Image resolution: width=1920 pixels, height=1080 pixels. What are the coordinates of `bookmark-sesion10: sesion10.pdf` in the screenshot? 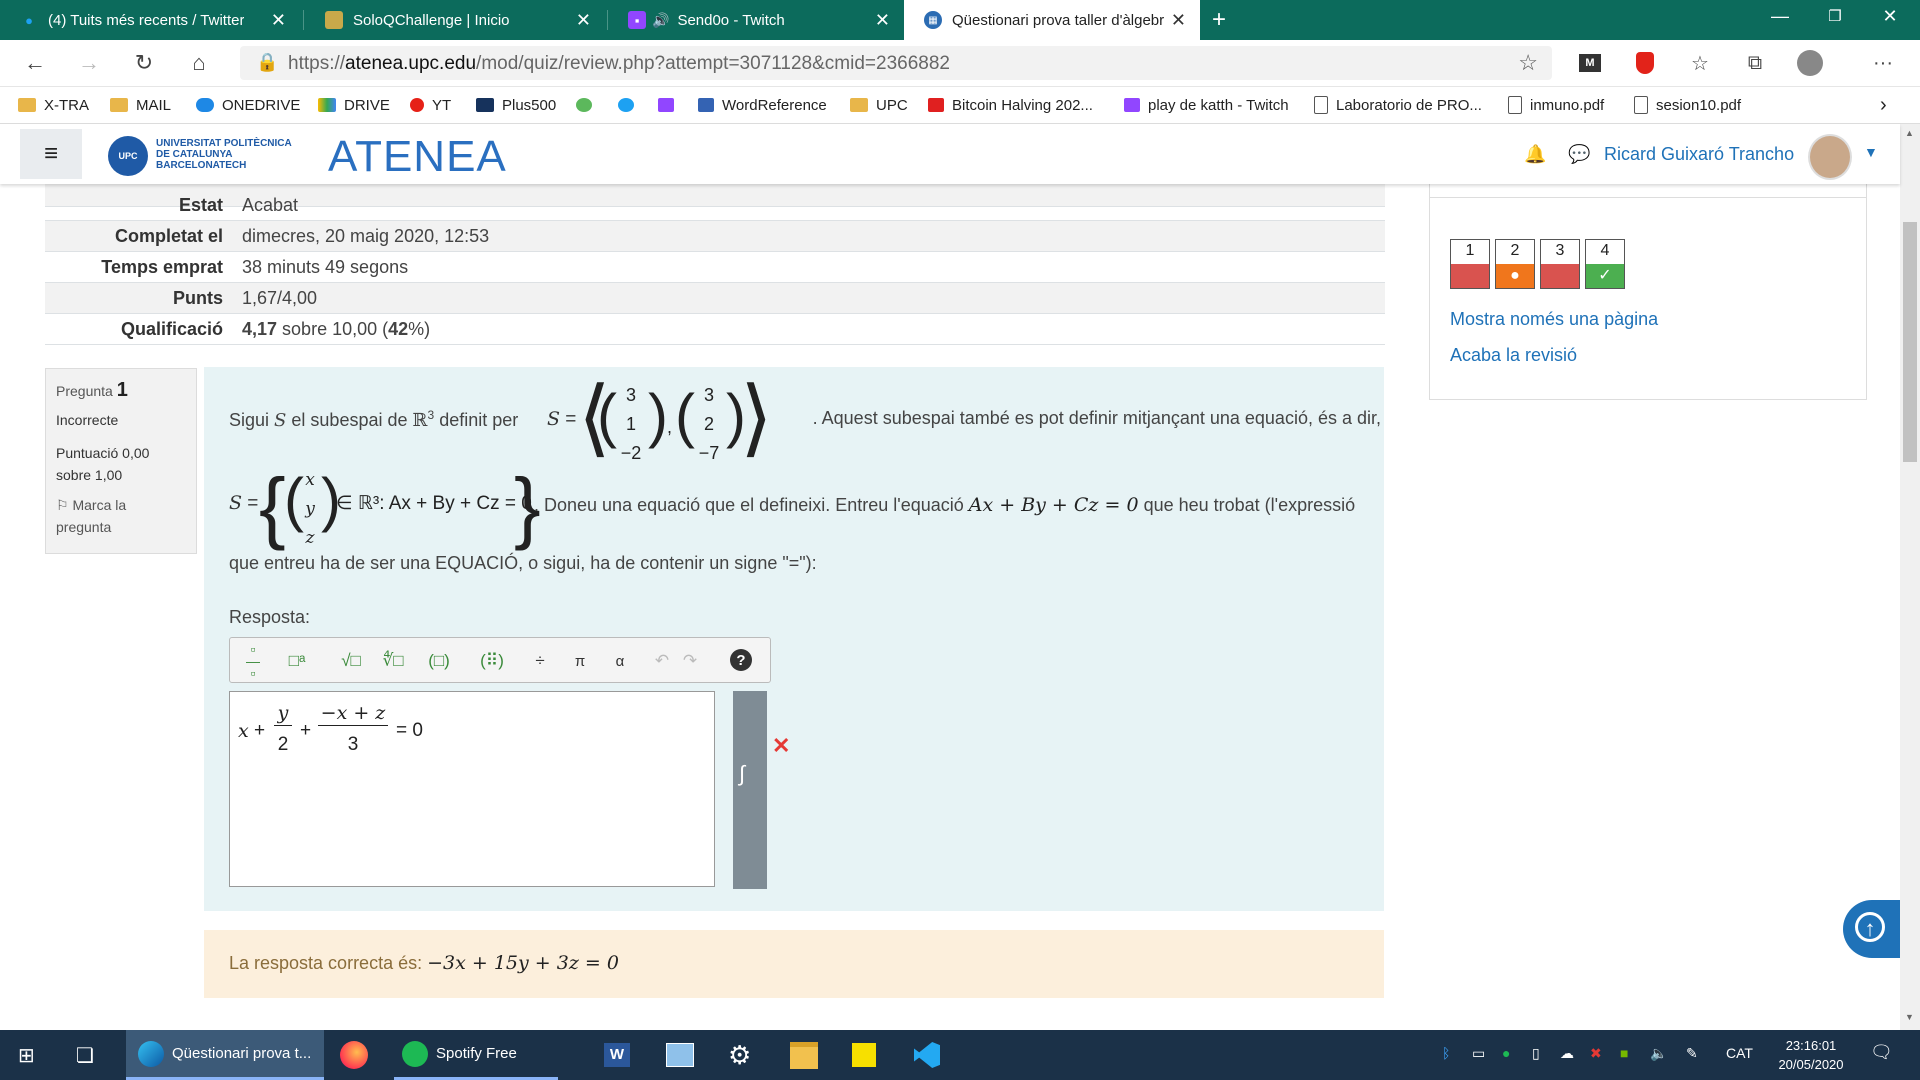 It's located at (1687, 105).